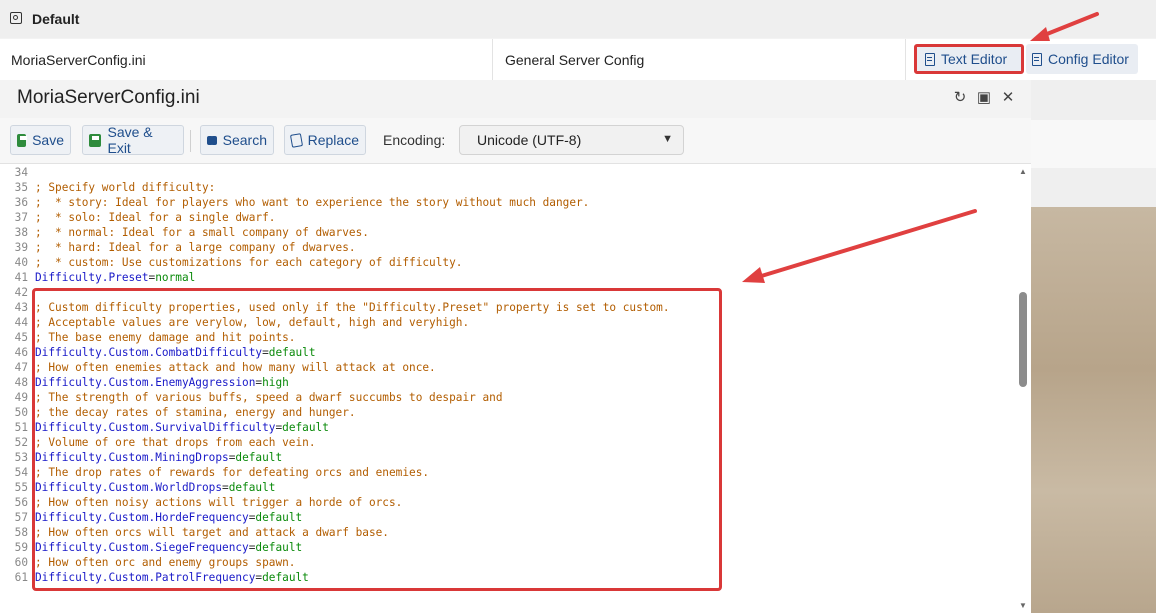 Image resolution: width=1156 pixels, height=613 pixels. Describe the element at coordinates (515, 99) in the screenshot. I see `editor-titlebar: MoriaServerConfig.ini ↻ ▣ ✕` at that location.